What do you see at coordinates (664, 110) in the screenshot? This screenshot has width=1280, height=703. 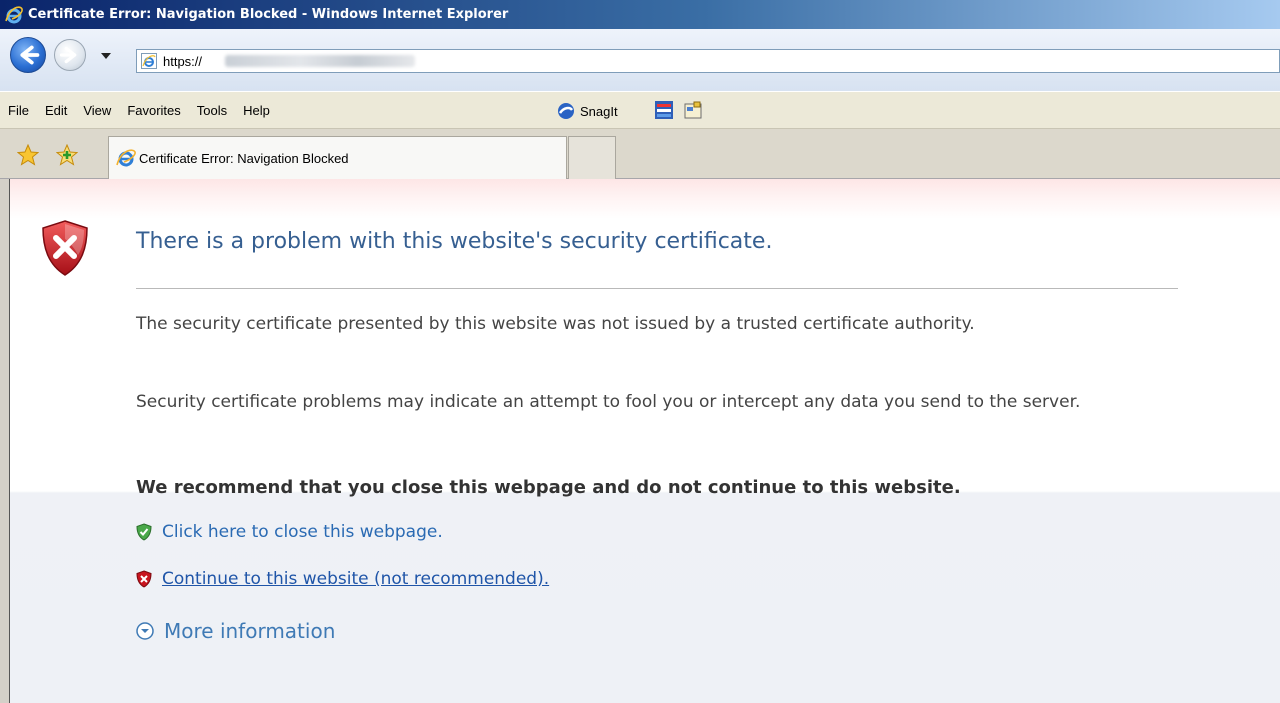 I see `snagit-capture-icon` at bounding box center [664, 110].